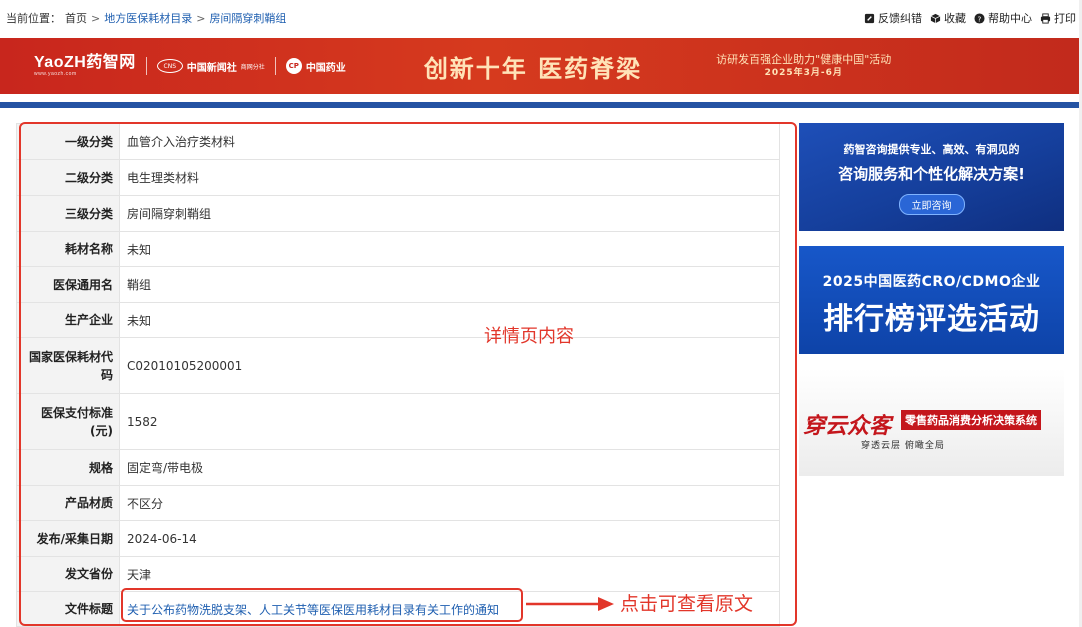 The width and height of the screenshot is (1082, 627). I want to click on table-row: 一级分类 血管介入治疗类材料, so click(398, 141).